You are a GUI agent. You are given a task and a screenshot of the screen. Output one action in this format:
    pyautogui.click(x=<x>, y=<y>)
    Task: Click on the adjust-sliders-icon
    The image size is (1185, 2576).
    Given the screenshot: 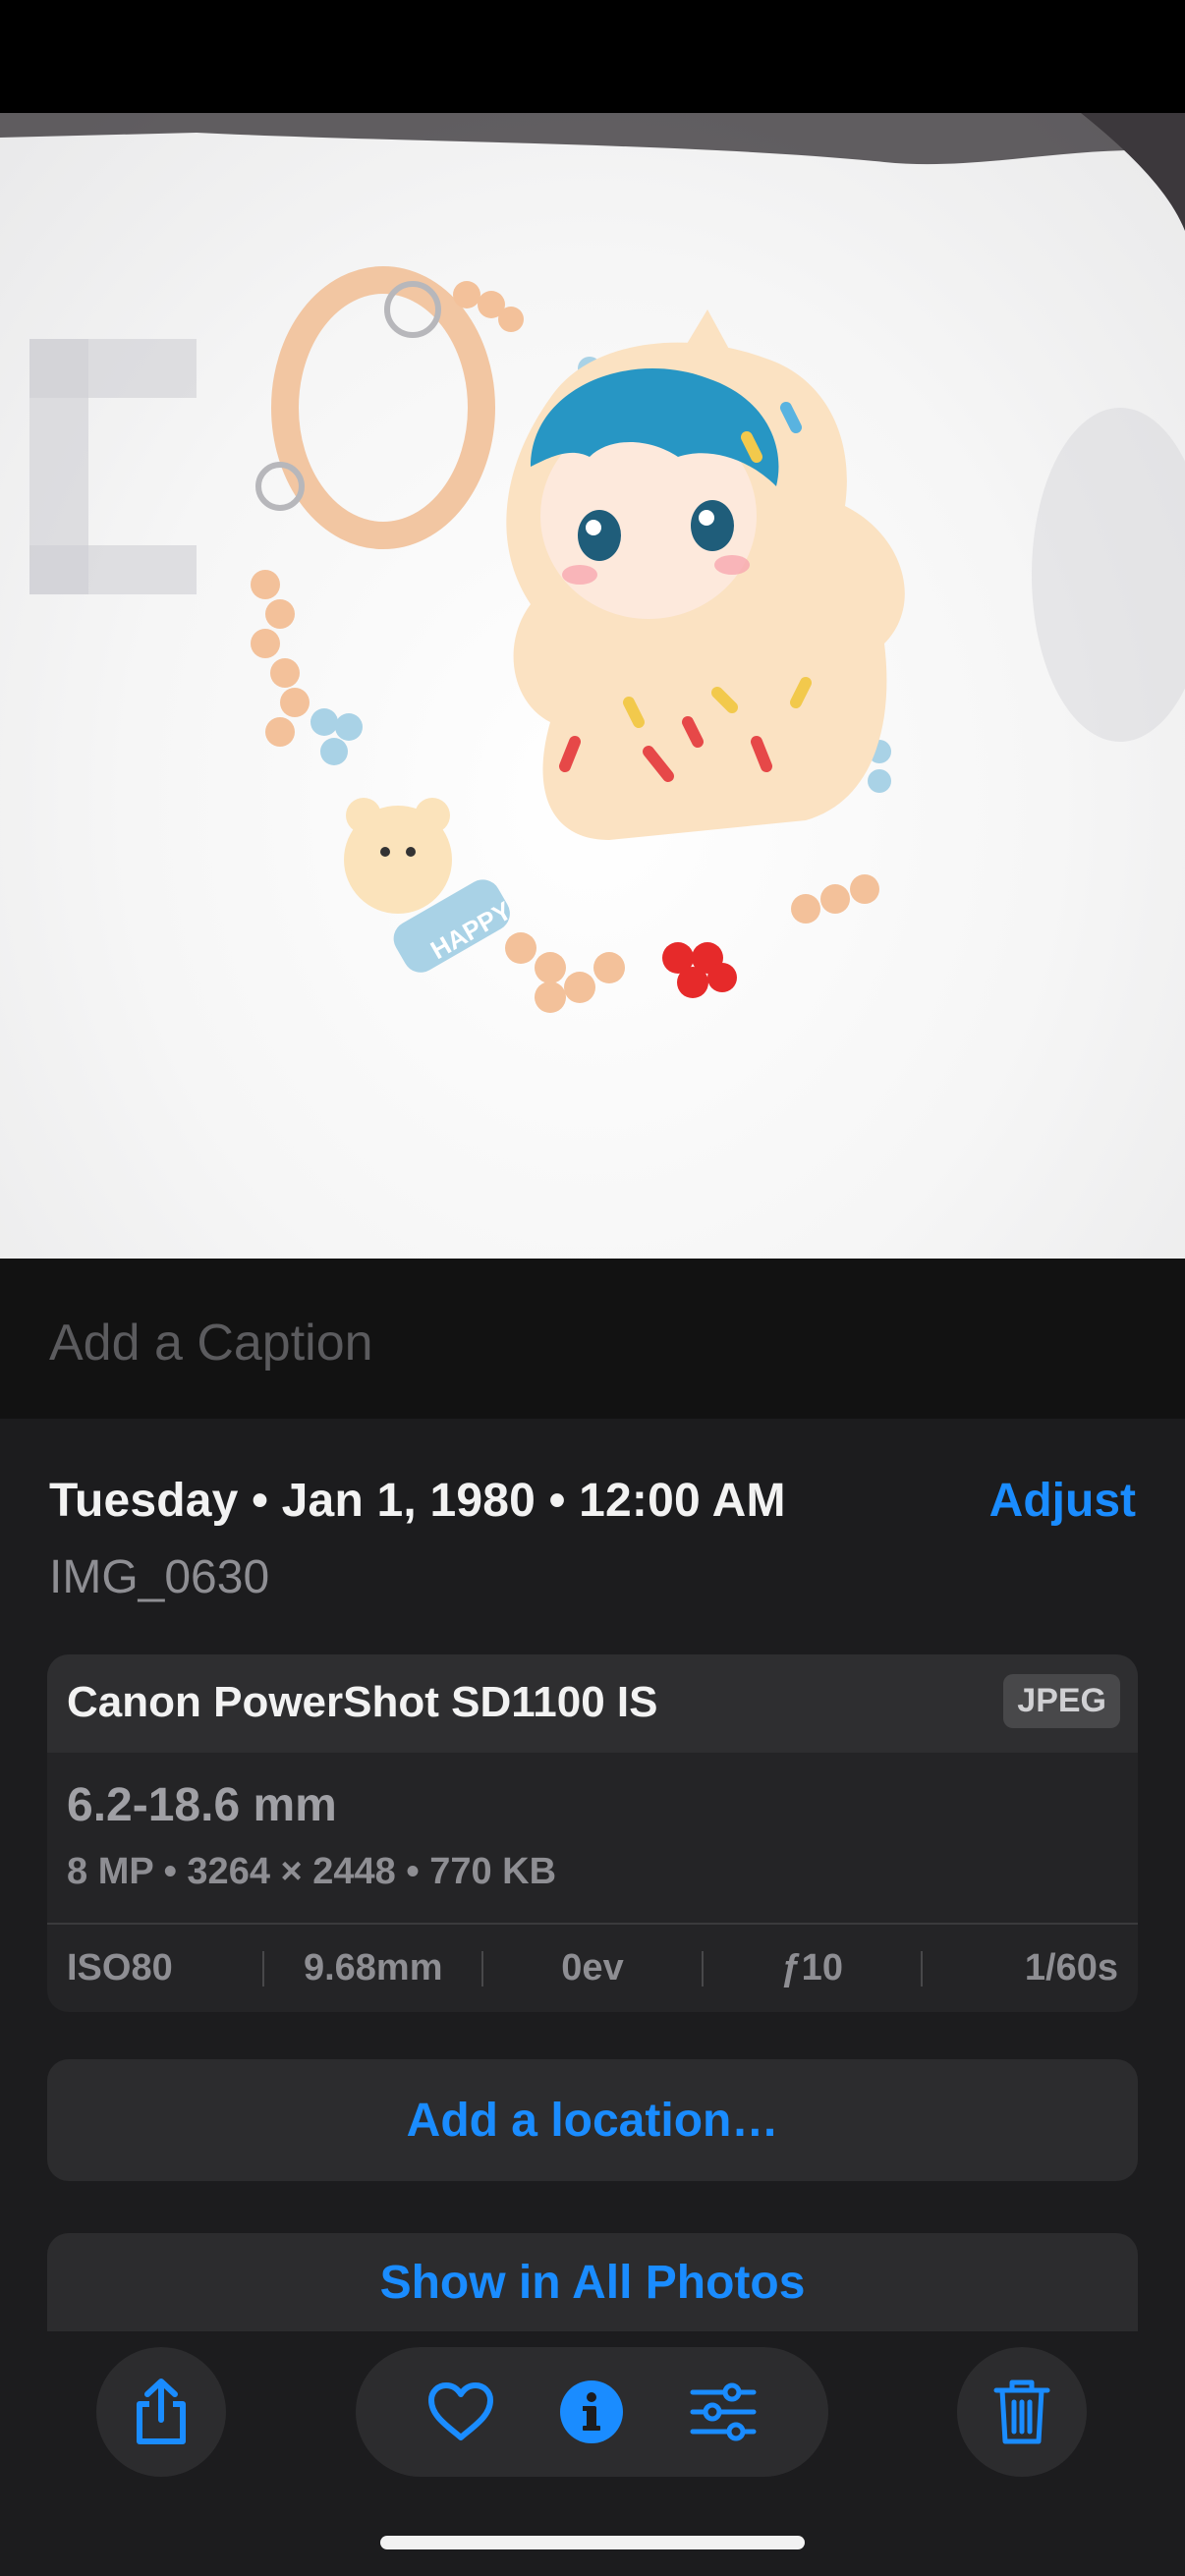 What is the action you would take?
    pyautogui.click(x=724, y=2411)
    